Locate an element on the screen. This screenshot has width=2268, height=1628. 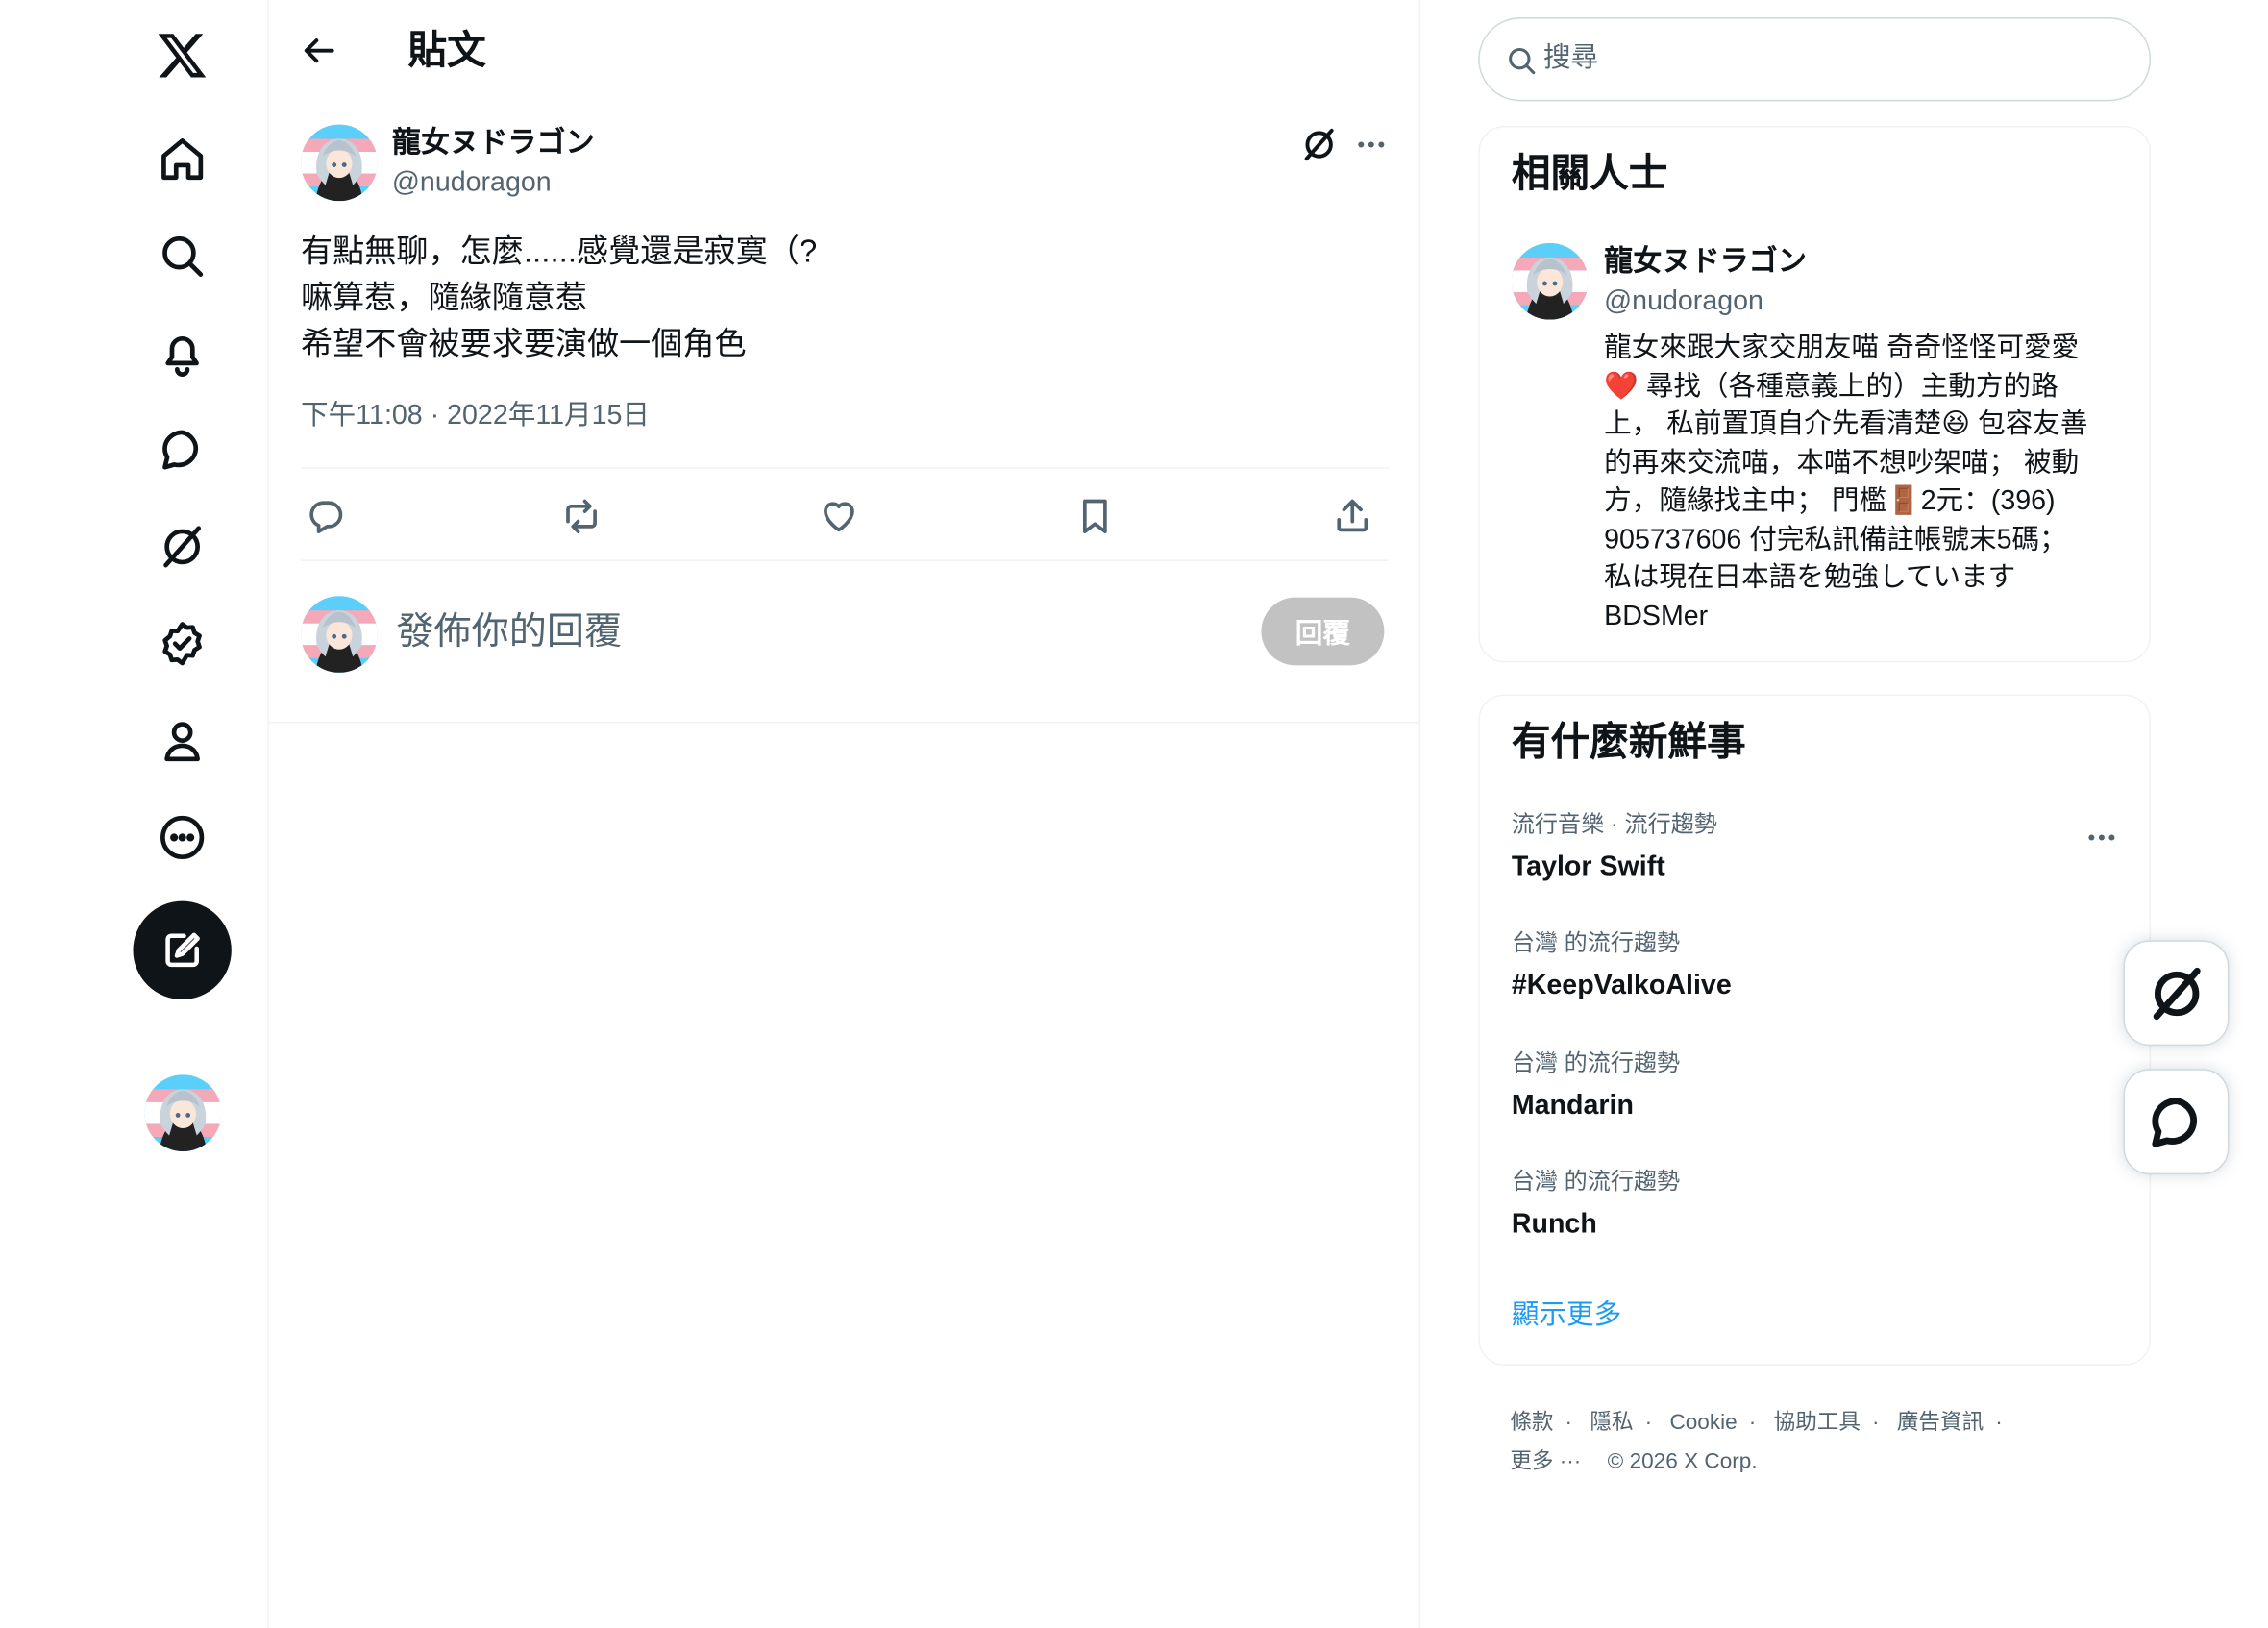
nav-more is located at coordinates (181, 837).